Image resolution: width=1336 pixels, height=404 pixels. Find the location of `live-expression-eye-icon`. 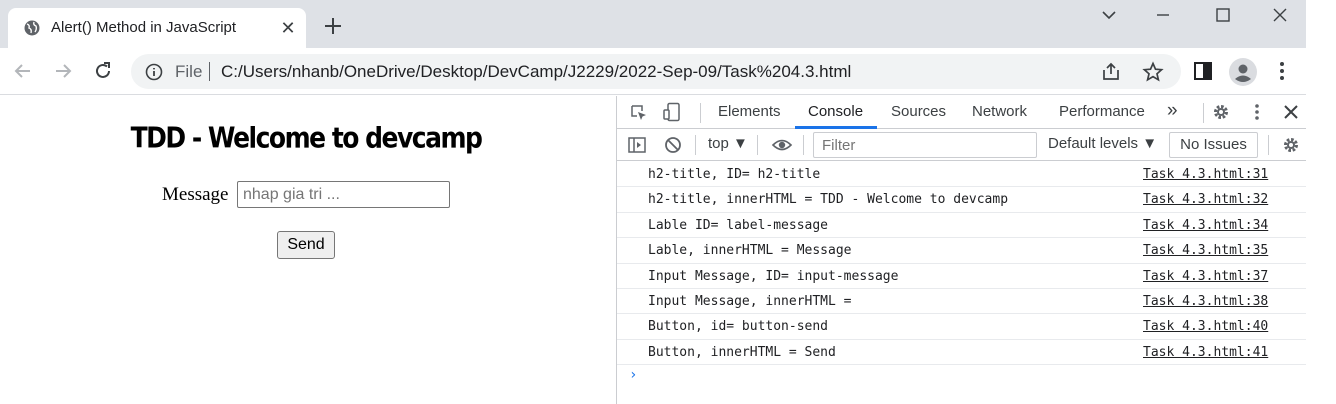

live-expression-eye-icon is located at coordinates (782, 145).